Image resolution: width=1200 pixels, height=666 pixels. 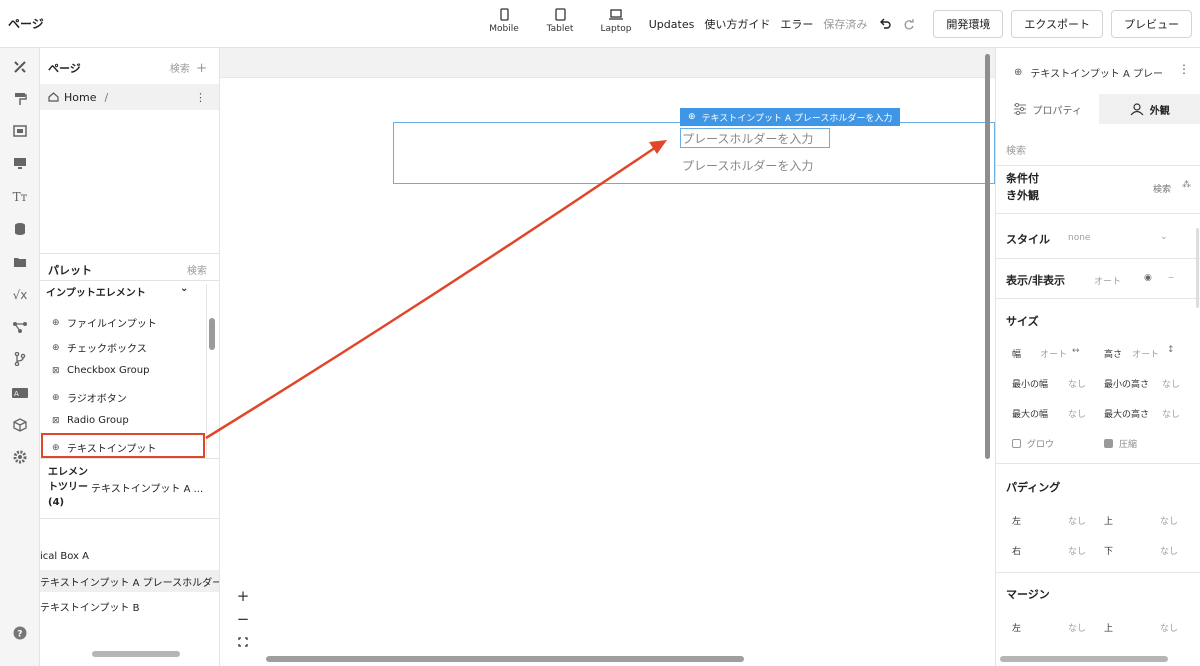 What do you see at coordinates (1088, 72) in the screenshot?
I see `inspector-title: ⊕ テキストインプット A プレー` at bounding box center [1088, 72].